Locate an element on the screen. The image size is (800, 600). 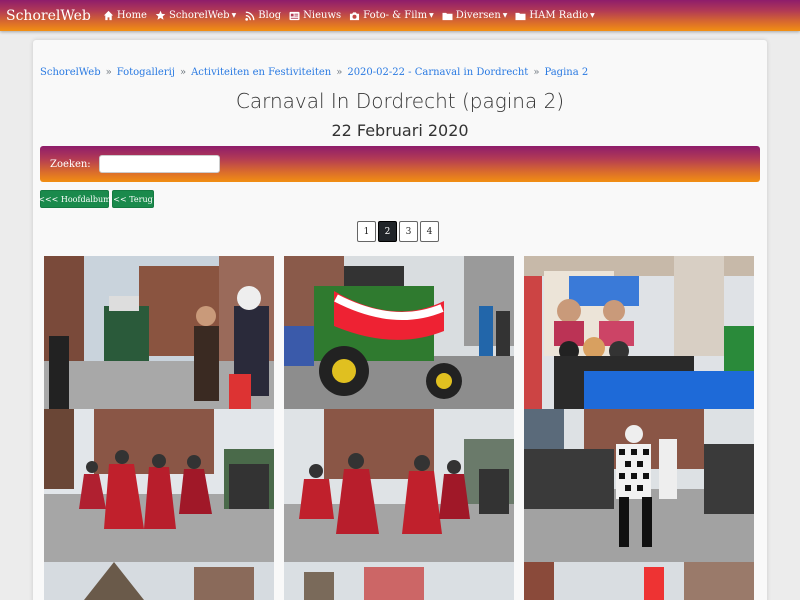
nav-blog-label: Blog is located at coordinates (270, 15).